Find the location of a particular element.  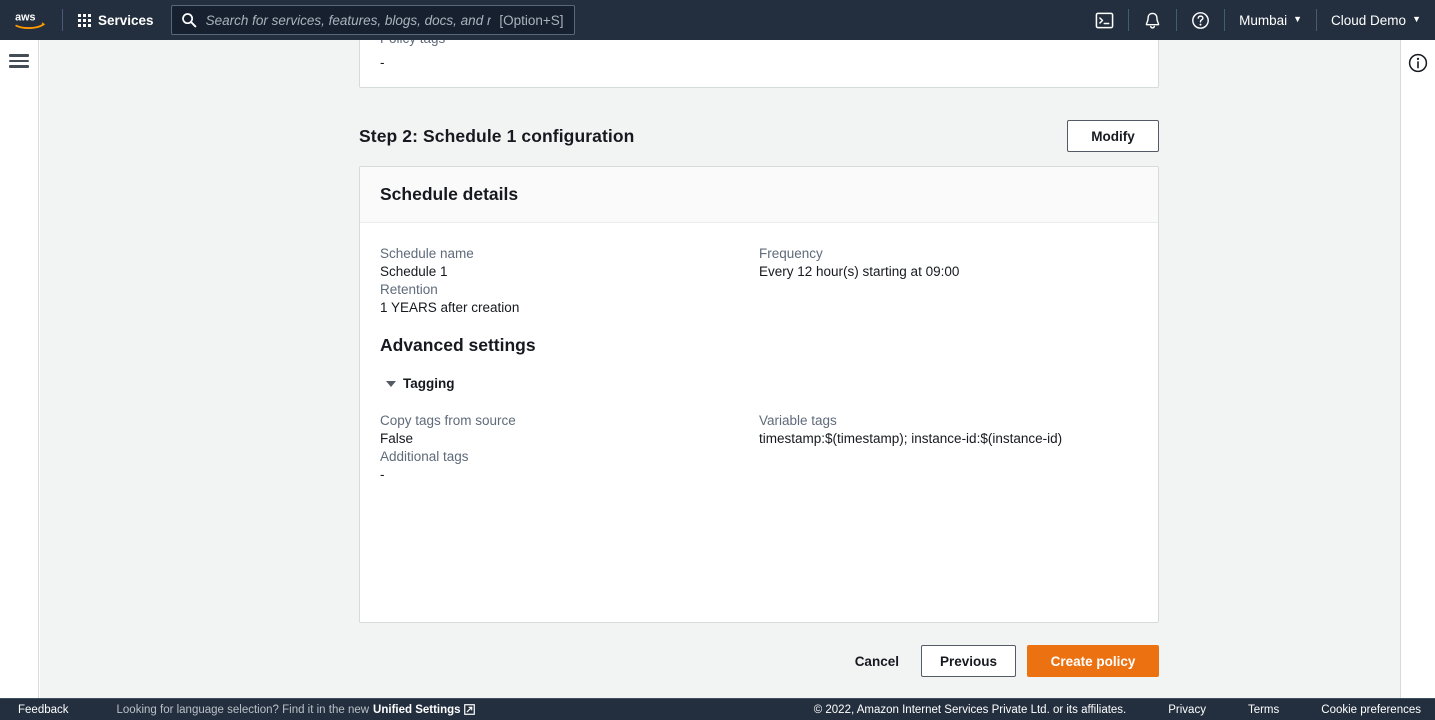

notifications-button is located at coordinates (1152, 20).